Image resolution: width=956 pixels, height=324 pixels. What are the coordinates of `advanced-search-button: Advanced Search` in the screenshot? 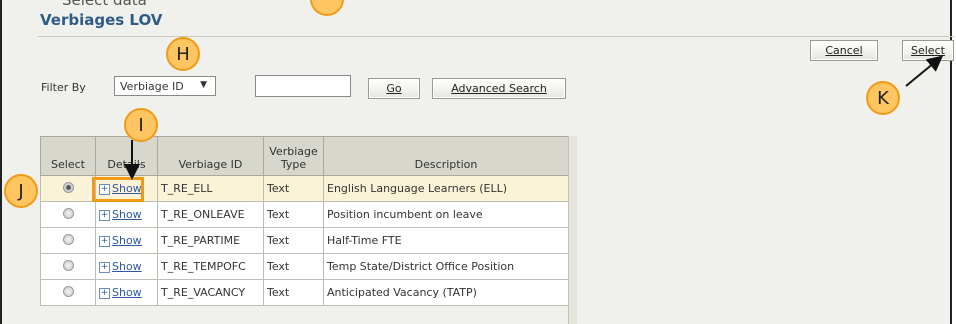 It's located at (499, 88).